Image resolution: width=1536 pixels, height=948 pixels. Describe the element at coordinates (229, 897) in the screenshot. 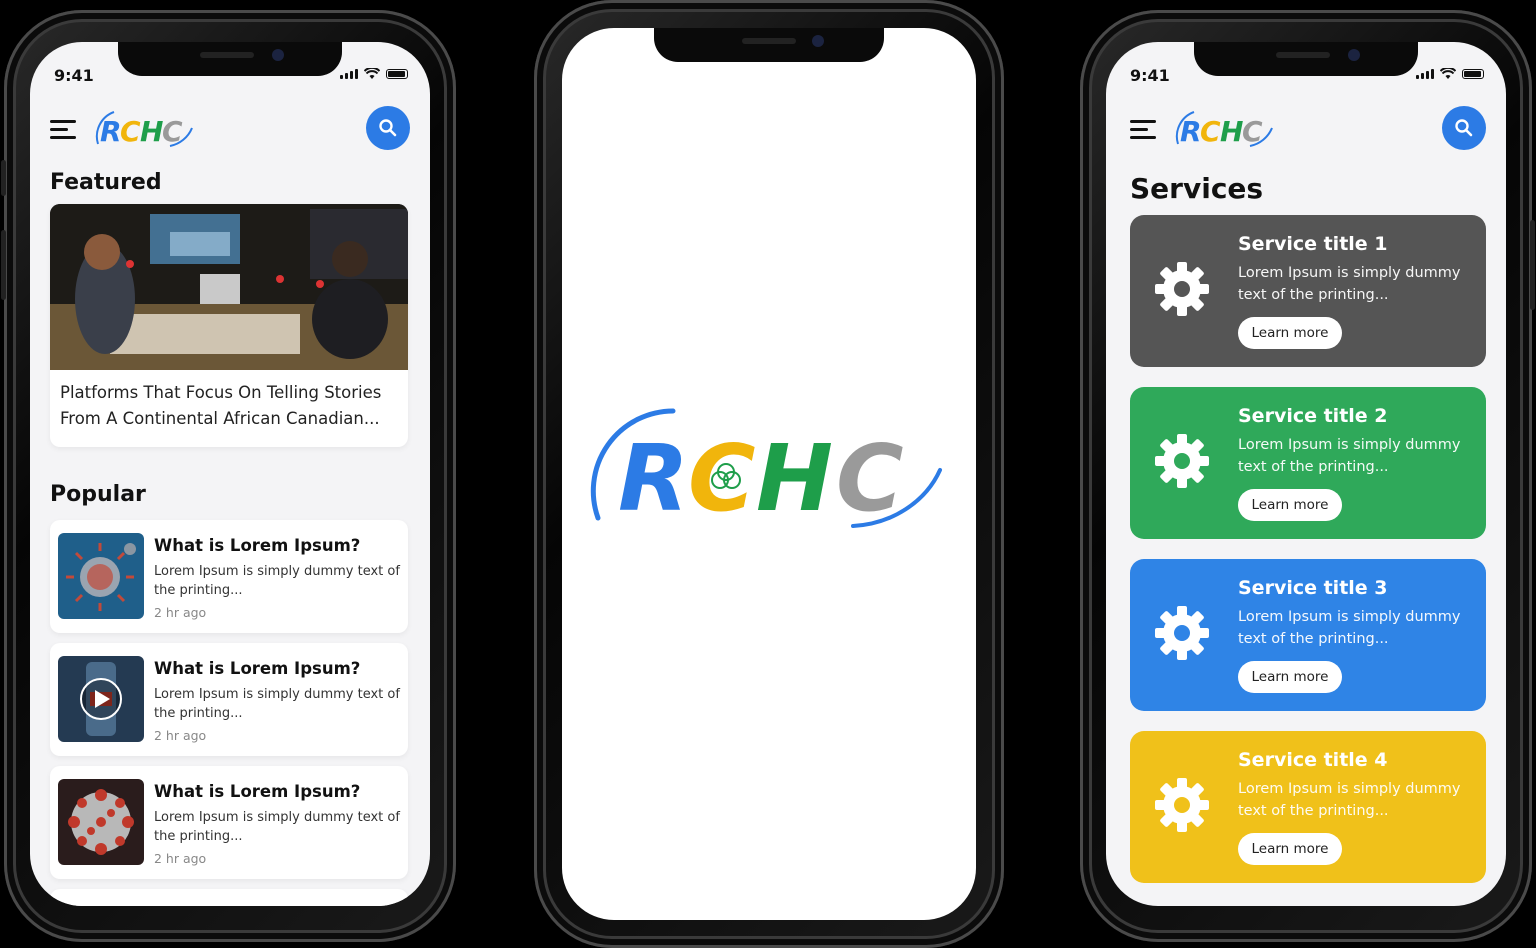

I see `list-item` at that location.